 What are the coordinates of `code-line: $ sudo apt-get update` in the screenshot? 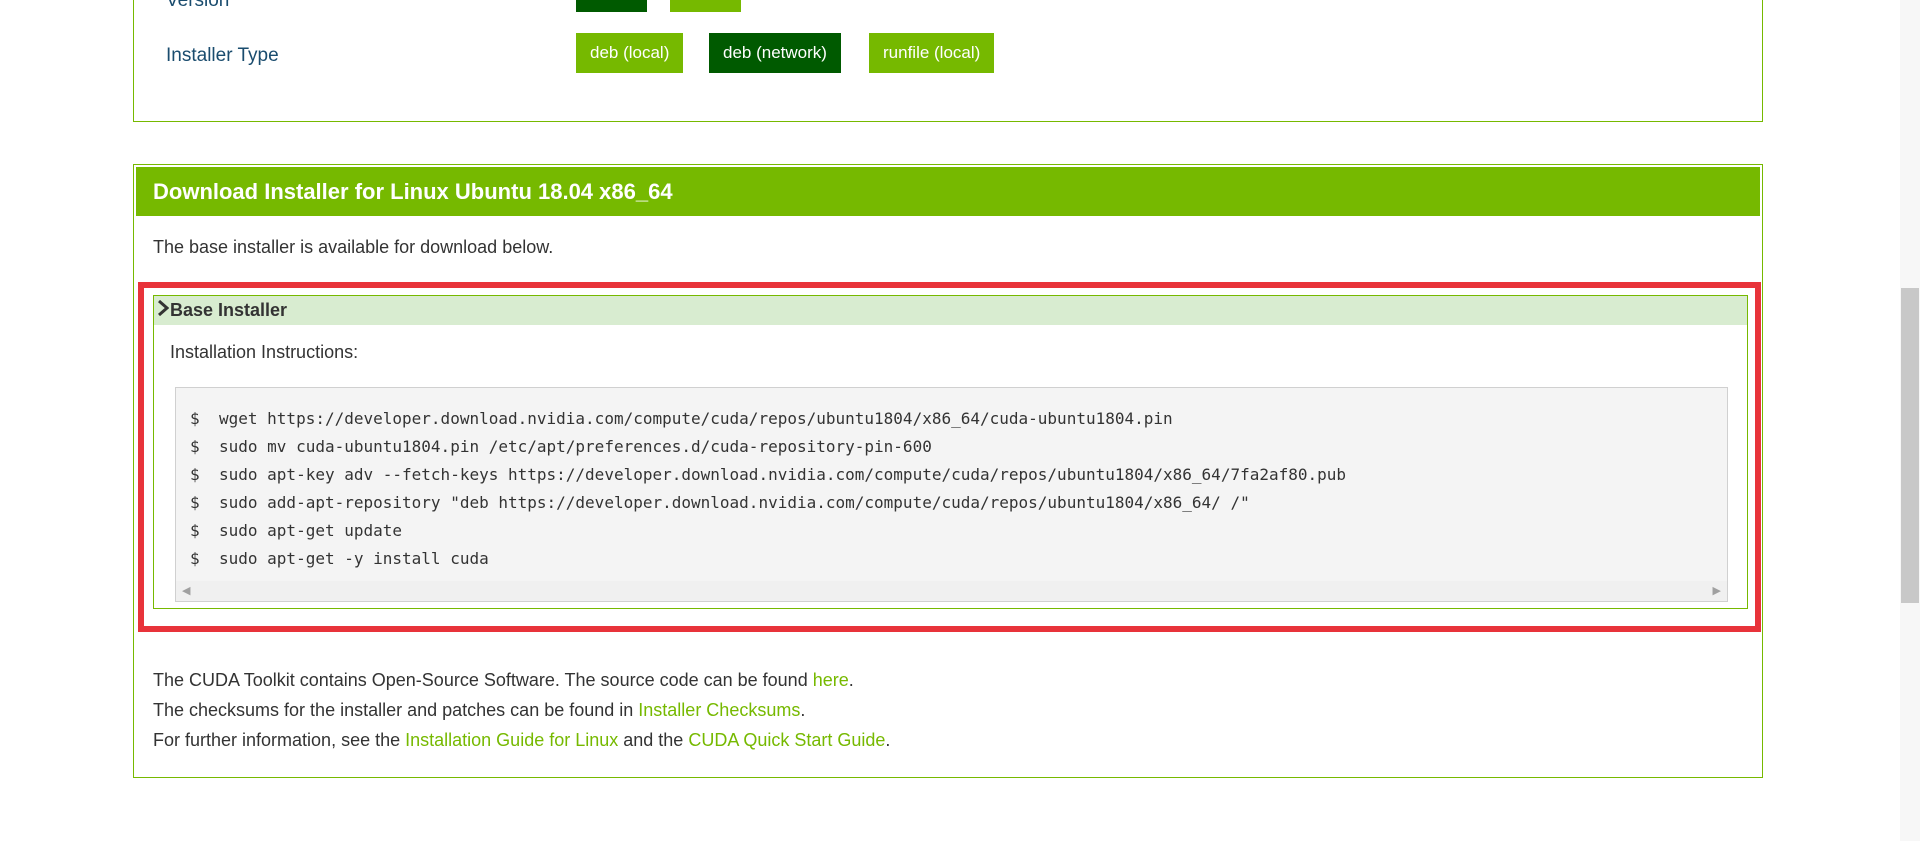 It's located at (296, 530).